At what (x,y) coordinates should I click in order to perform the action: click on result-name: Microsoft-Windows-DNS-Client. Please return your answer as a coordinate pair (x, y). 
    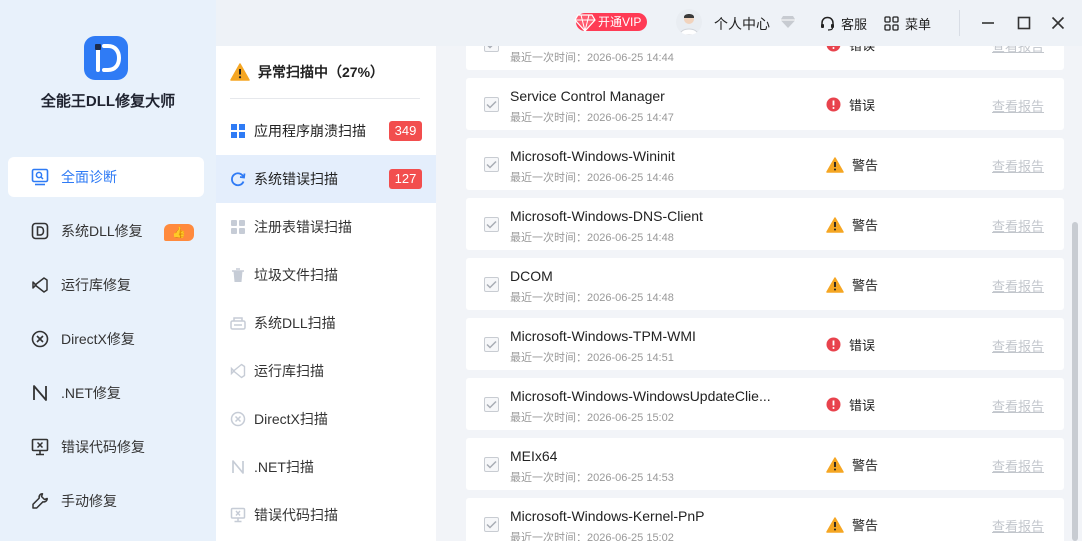
    Looking at the image, I should click on (606, 216).